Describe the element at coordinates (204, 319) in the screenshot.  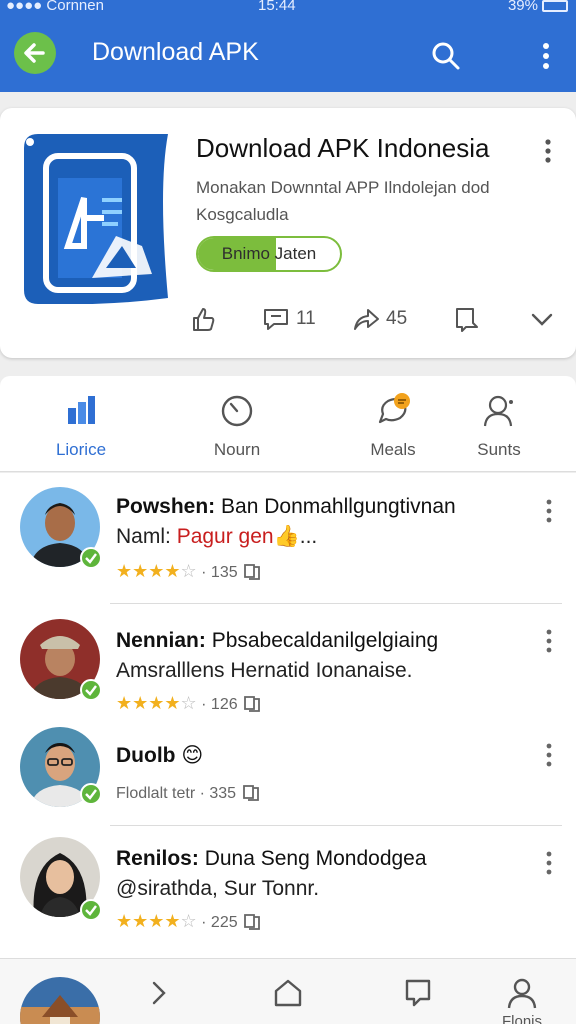
I see `thumbs-up-icon` at that location.